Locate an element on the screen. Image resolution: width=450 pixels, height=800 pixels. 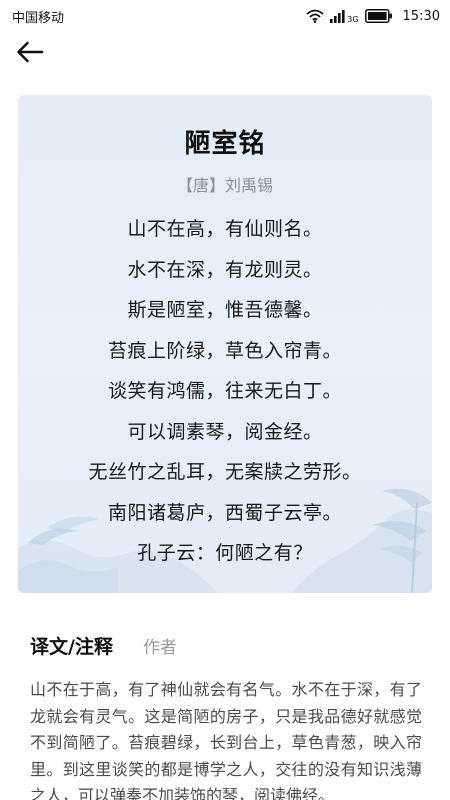
clock-time: 15:30 is located at coordinates (421, 16).